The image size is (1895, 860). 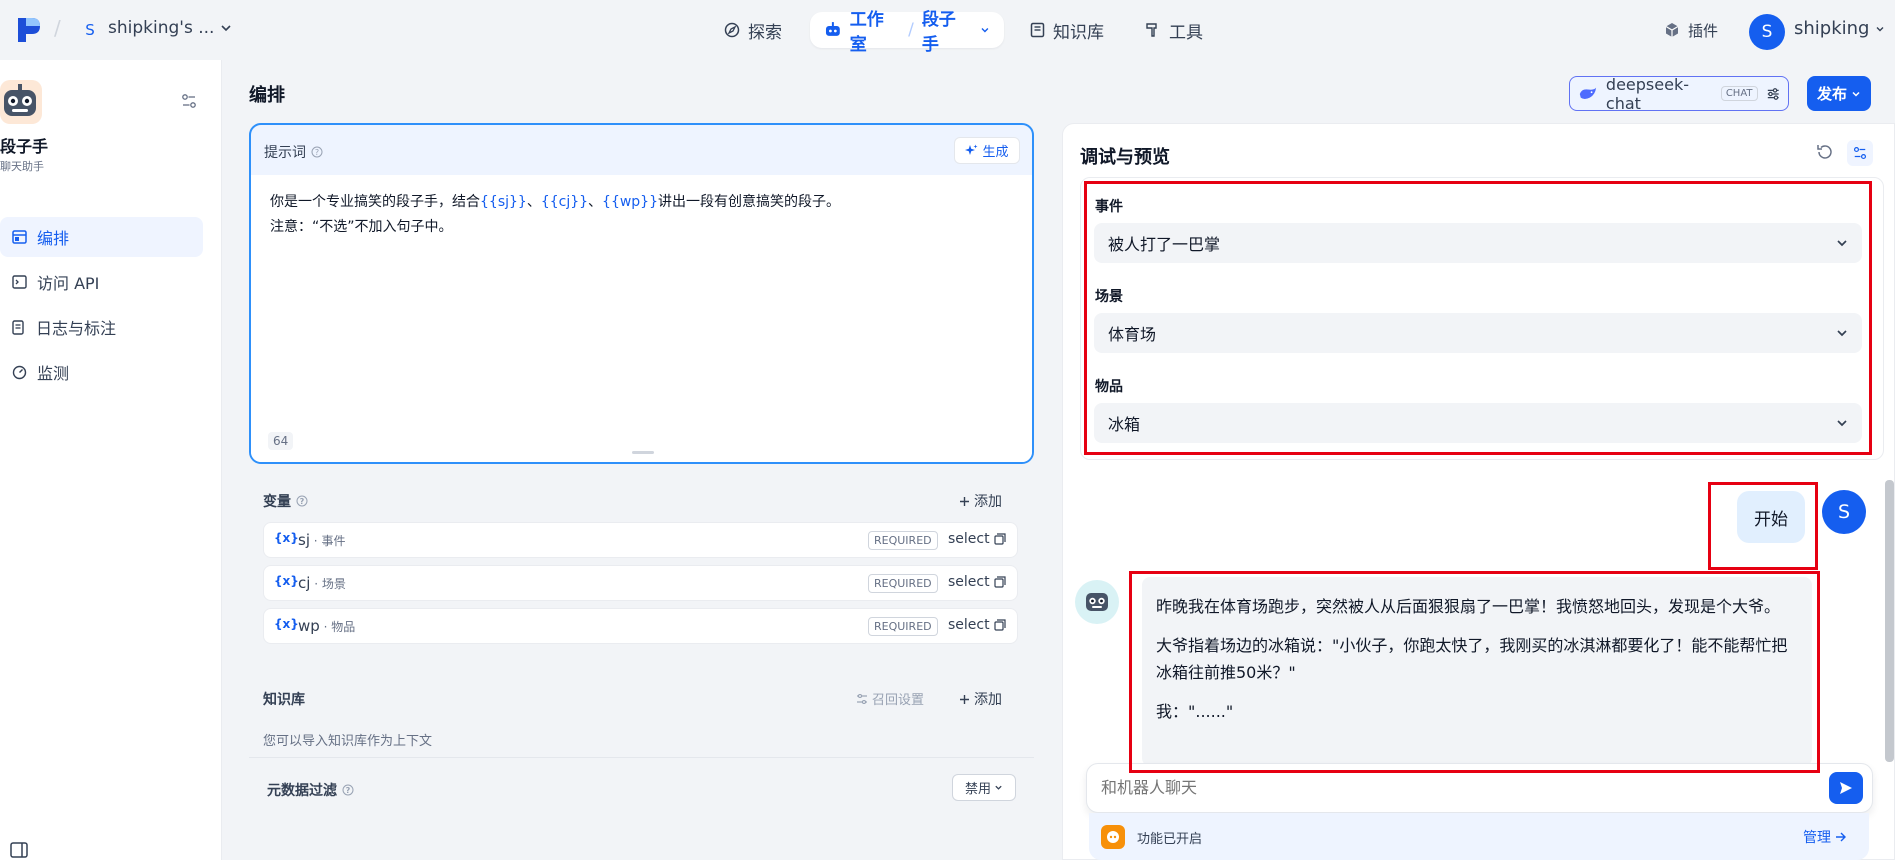 What do you see at coordinates (1773, 94) in the screenshot?
I see `sliders-icon` at bounding box center [1773, 94].